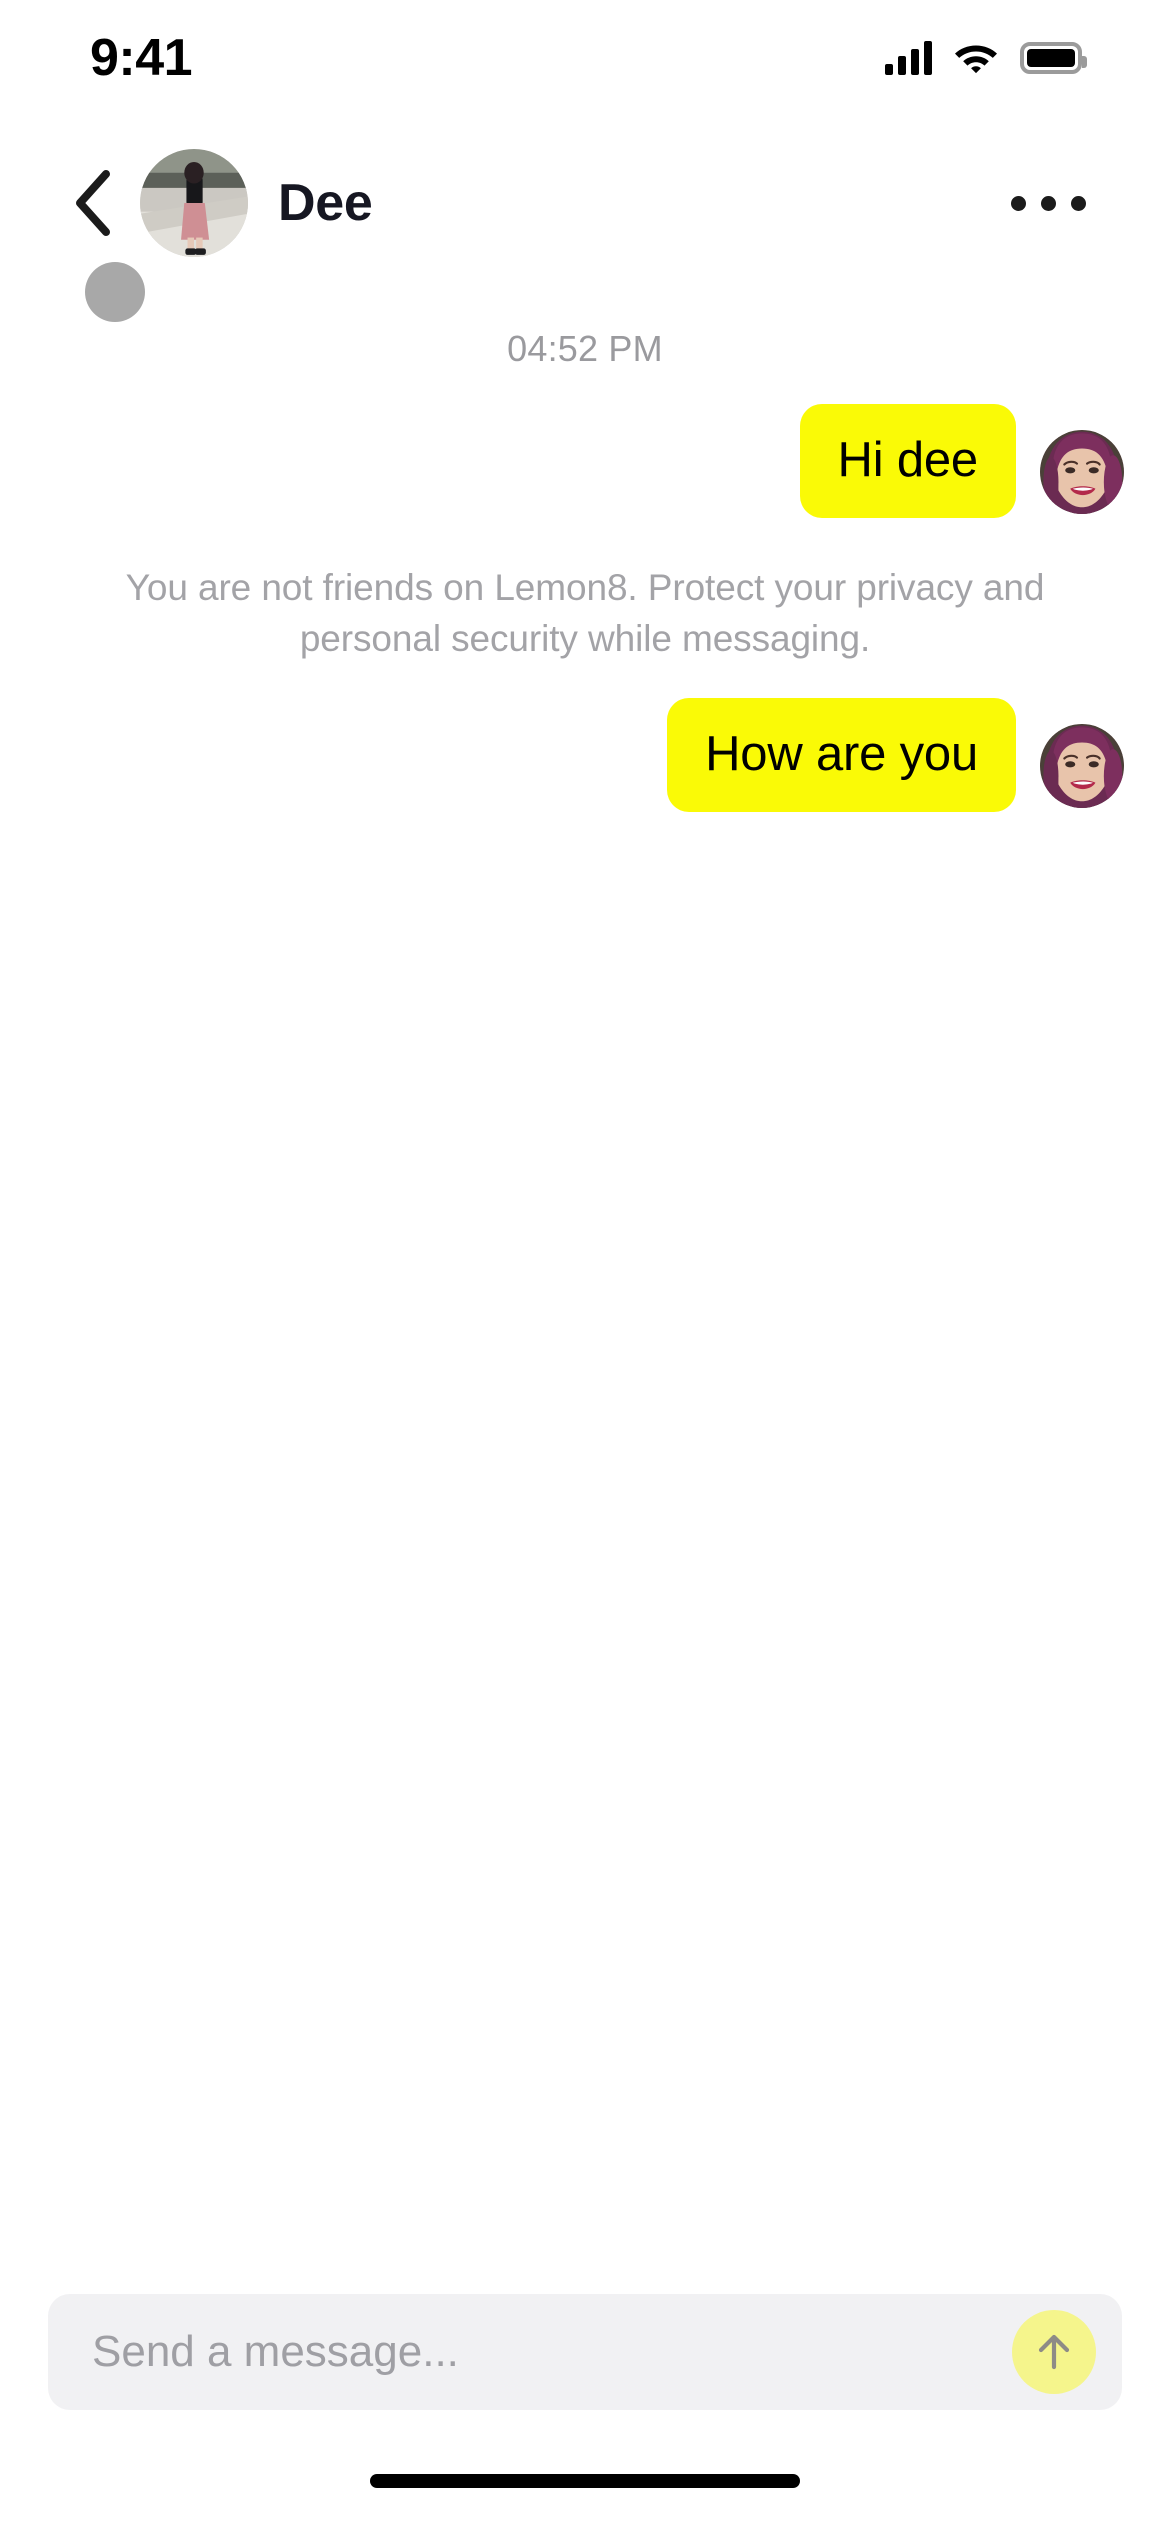 The image size is (1170, 2532). I want to click on more-options-button, so click(1048, 203).